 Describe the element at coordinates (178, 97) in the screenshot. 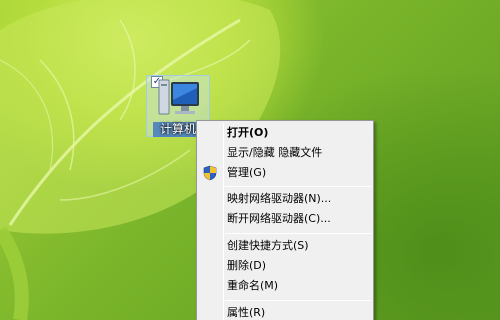

I see `computer-icon` at that location.